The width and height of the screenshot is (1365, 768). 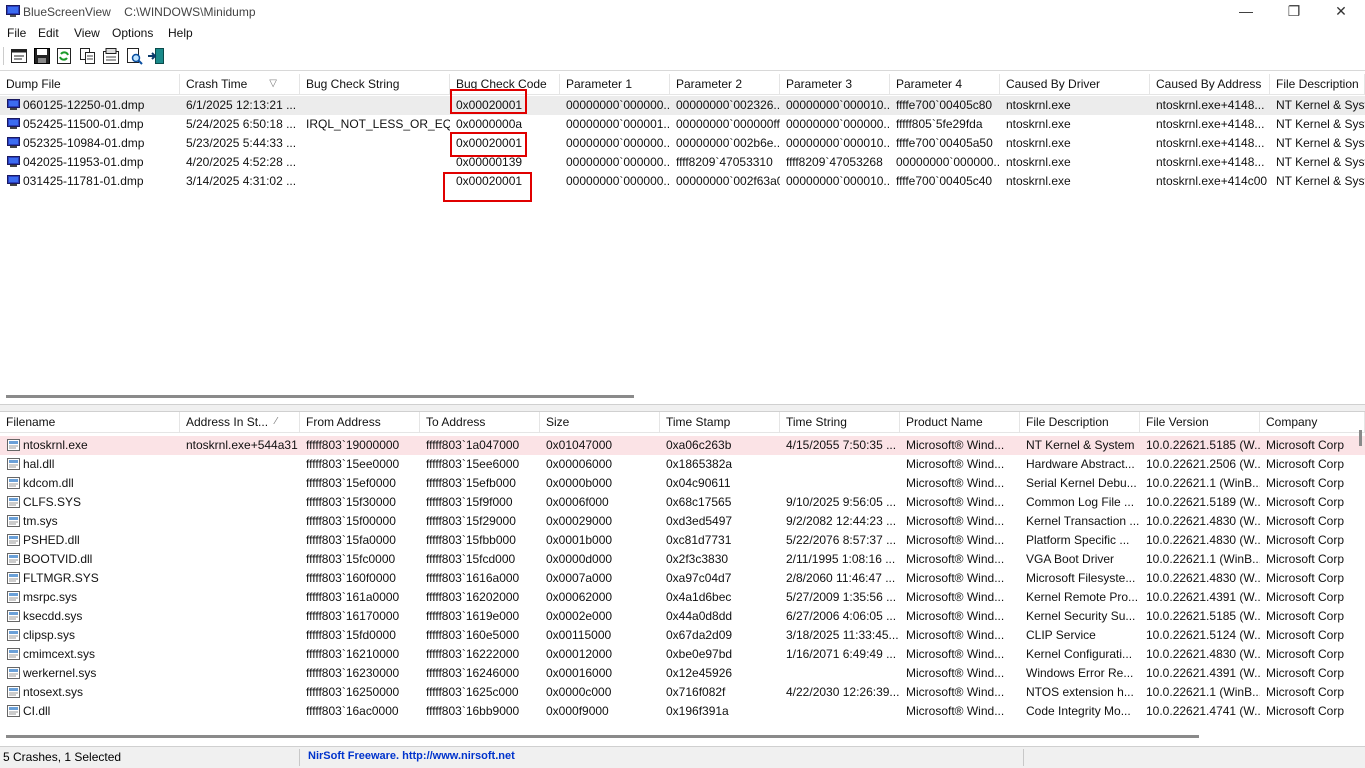 I want to click on driver-col-header: Time Stamp, so click(x=720, y=422).